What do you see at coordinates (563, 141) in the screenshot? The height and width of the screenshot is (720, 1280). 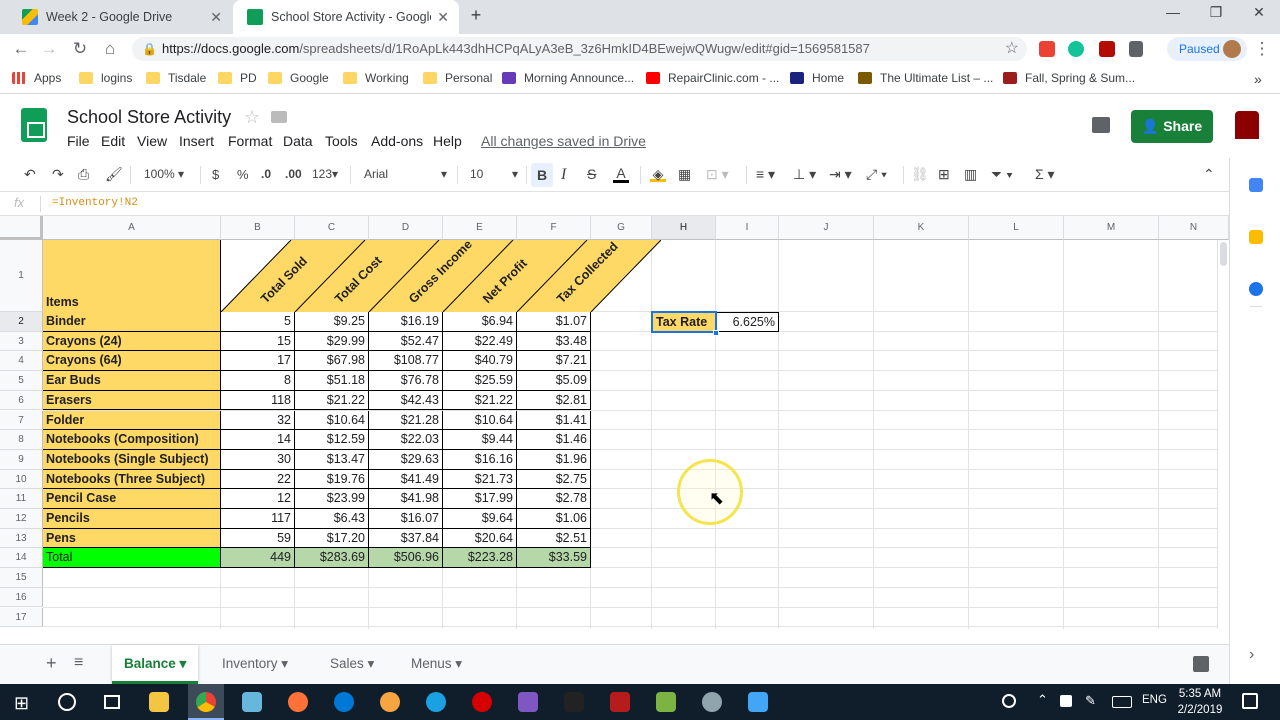 I see `save-status: All changes saved in Drive` at bounding box center [563, 141].